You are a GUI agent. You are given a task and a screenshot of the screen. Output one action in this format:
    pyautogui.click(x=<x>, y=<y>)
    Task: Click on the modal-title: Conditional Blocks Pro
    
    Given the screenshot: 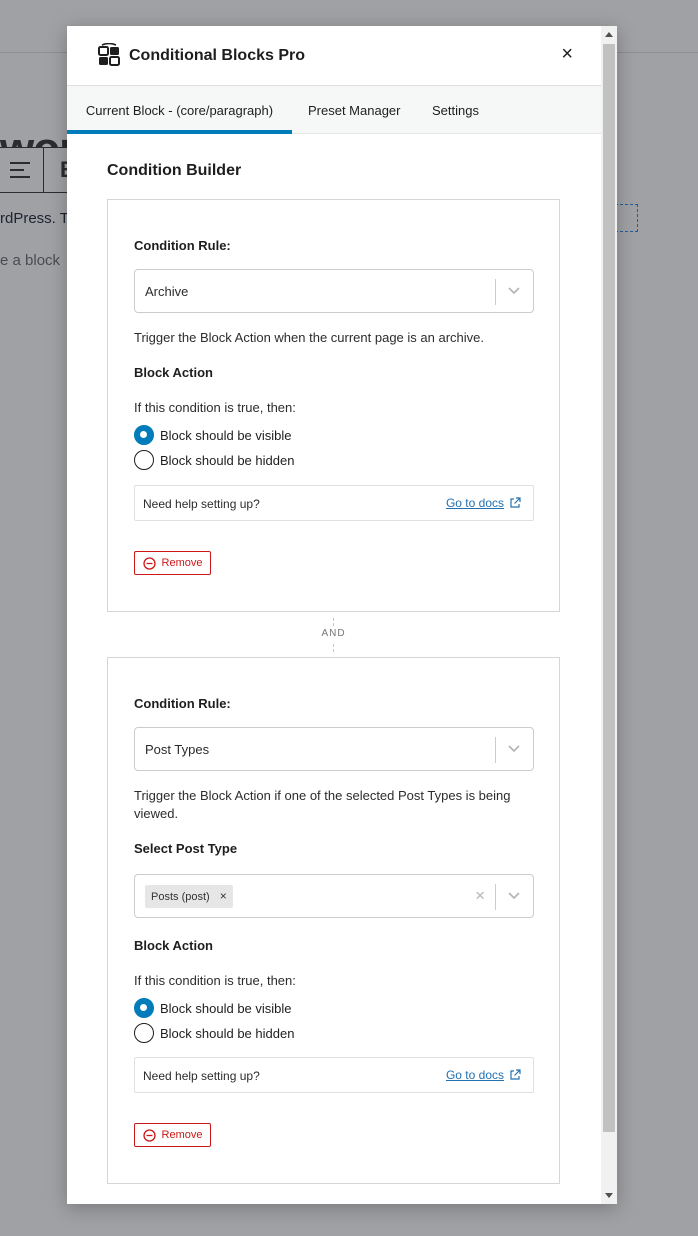 What is the action you would take?
    pyautogui.click(x=217, y=55)
    